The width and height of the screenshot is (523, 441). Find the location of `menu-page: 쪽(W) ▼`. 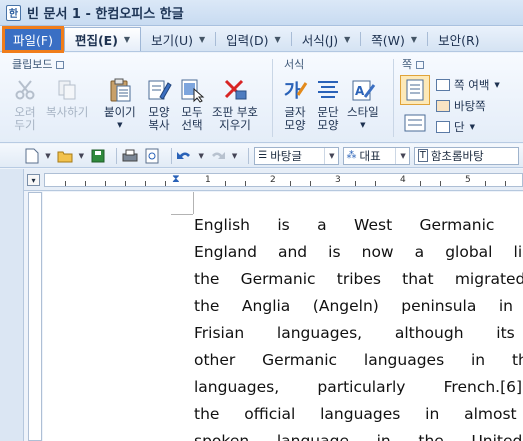

menu-page: 쪽(W) ▼ is located at coordinates (394, 39).